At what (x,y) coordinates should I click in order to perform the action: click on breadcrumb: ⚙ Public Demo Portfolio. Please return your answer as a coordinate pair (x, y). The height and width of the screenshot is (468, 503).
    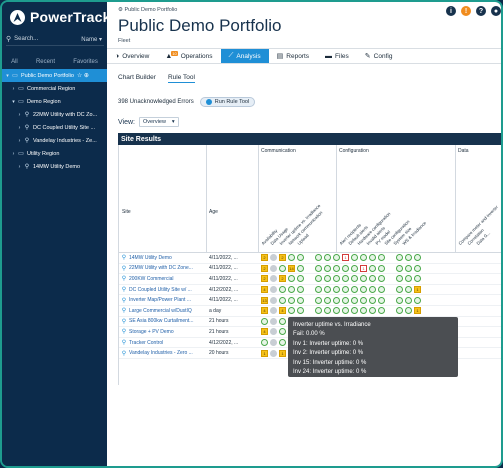
    Looking at the image, I should click on (147, 10).